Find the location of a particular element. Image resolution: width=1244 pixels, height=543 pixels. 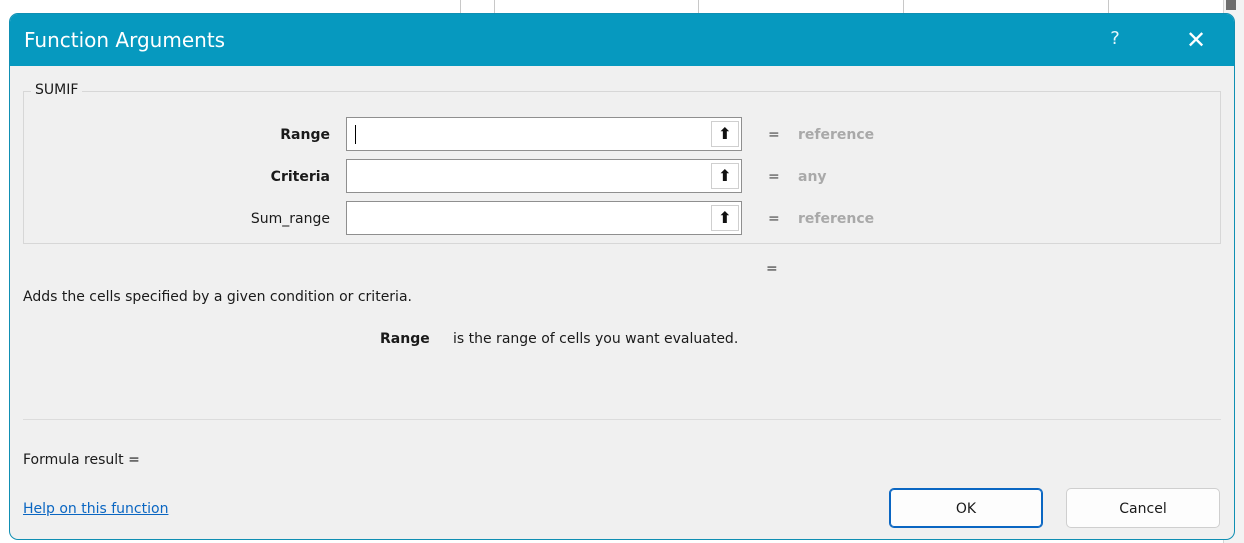

criteria-input-field is located at coordinates (531, 177).